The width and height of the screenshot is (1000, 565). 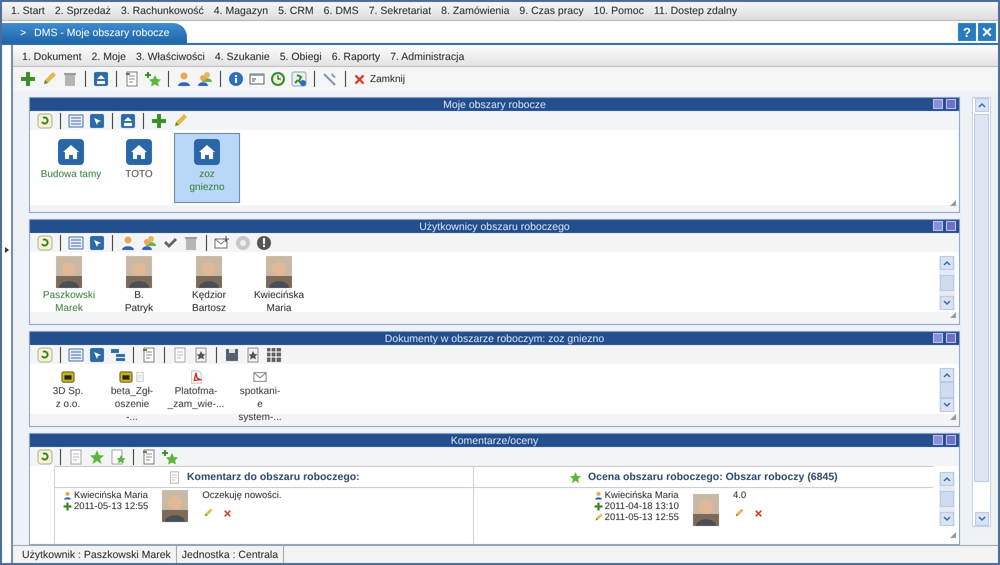 What do you see at coordinates (162, 11) in the screenshot?
I see `menu-item: 3. Rachunkowość` at bounding box center [162, 11].